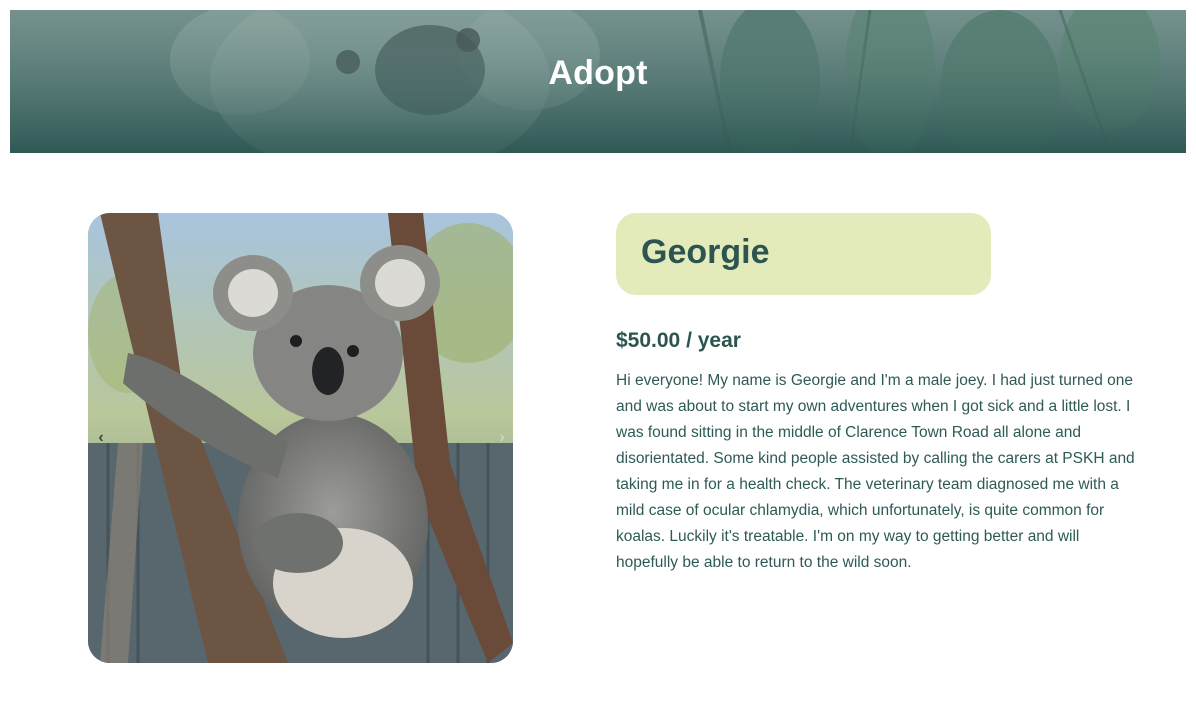 Image resolution: width=1196 pixels, height=710 pixels. I want to click on chevron-left-icon: ‹, so click(101, 437).